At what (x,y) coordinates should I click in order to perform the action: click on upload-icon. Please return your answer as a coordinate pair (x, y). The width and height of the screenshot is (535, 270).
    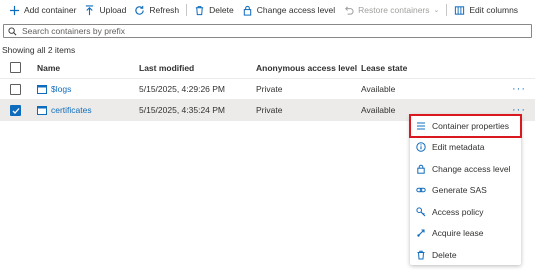
    Looking at the image, I should click on (90, 9).